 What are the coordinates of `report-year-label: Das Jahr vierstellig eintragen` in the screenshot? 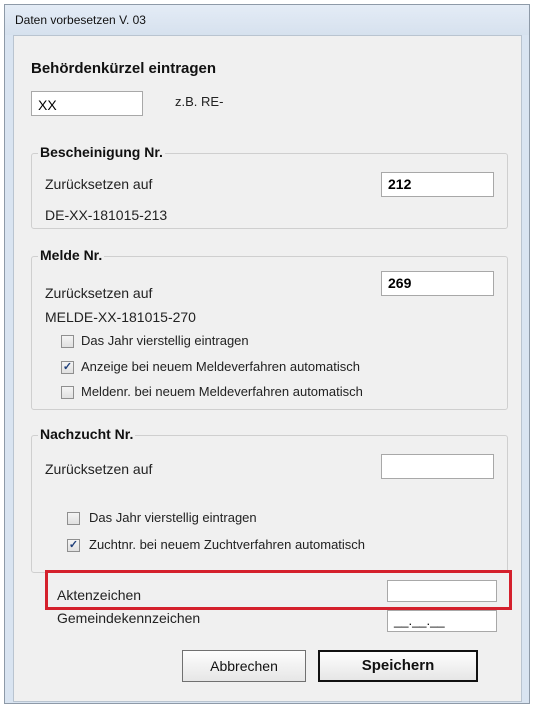 It's located at (165, 340).